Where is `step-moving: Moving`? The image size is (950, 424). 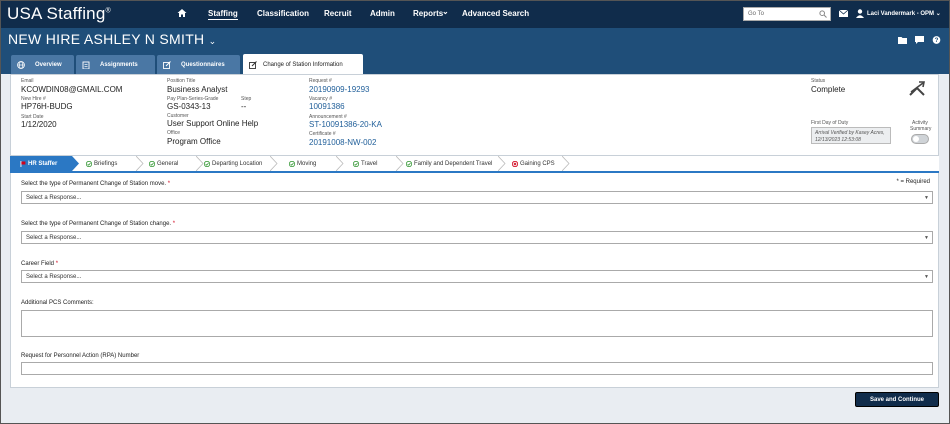 step-moving: Moving is located at coordinates (302, 163).